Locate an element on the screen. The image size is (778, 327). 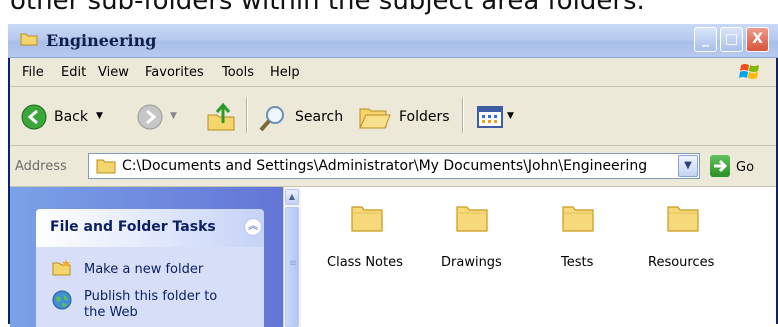
folder-drawings: Drawings is located at coordinates (471, 262).